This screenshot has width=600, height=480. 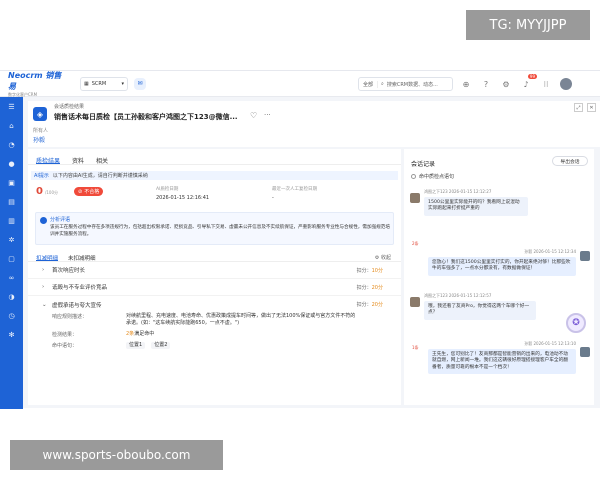 I want to click on help-icon: ?, so click(x=486, y=84).